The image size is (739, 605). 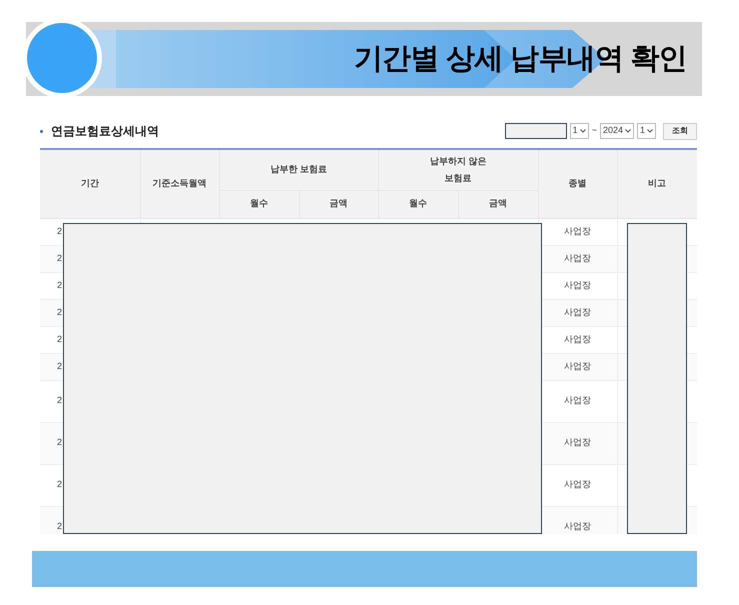 I want to click on search-button: 조회, so click(x=680, y=131).